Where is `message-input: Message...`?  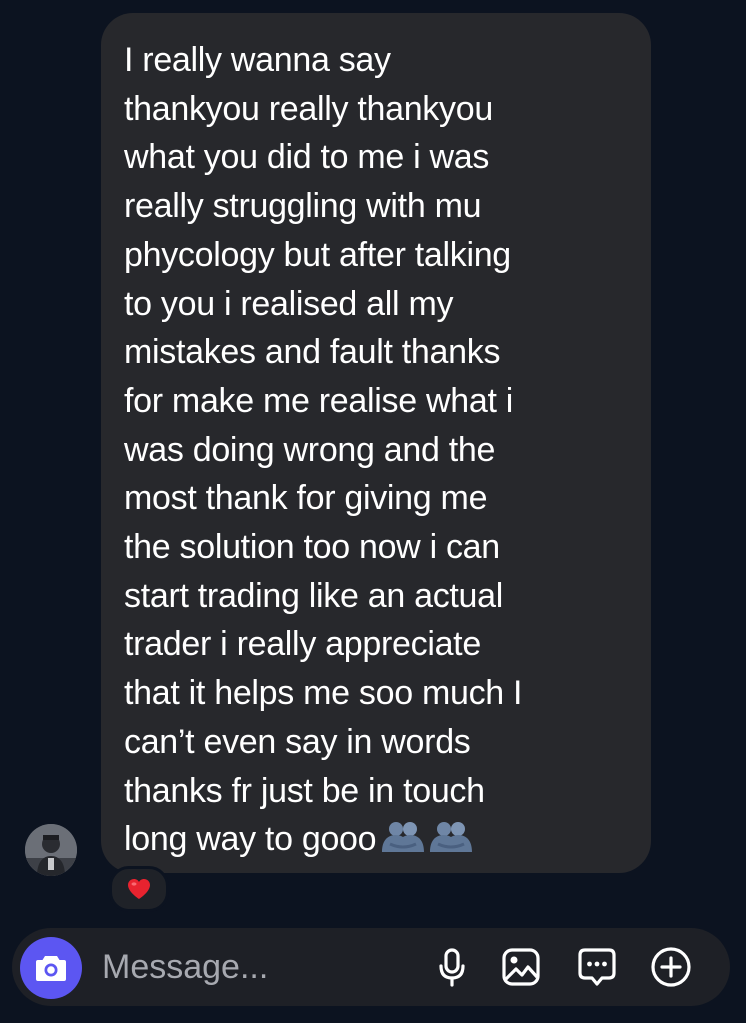
message-input: Message... is located at coordinates (257, 967).